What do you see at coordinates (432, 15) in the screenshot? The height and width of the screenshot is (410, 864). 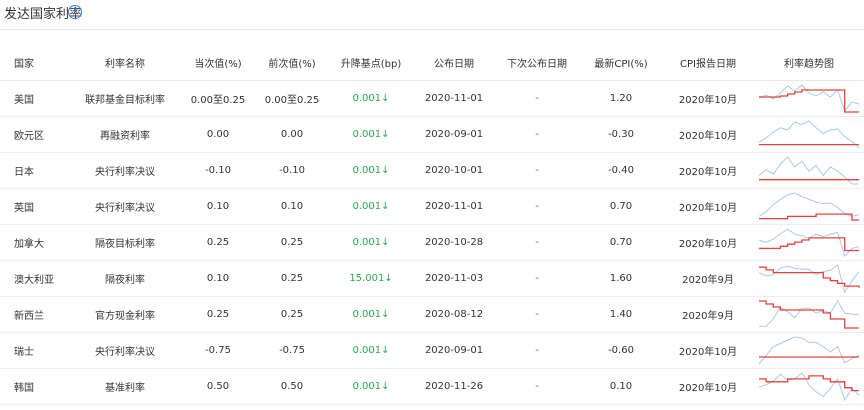 I see `section-header: 发达国家利率 ?` at bounding box center [432, 15].